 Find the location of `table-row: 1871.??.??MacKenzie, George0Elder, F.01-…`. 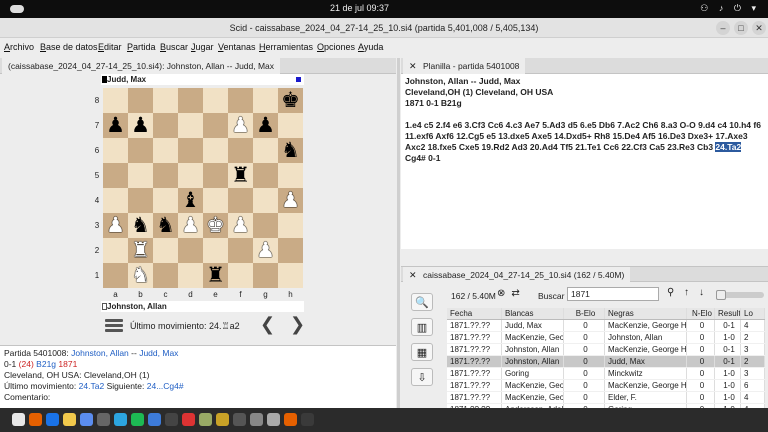

table-row: 1871.??.??MacKenzie, George0Elder, F.01-… is located at coordinates (606, 398).